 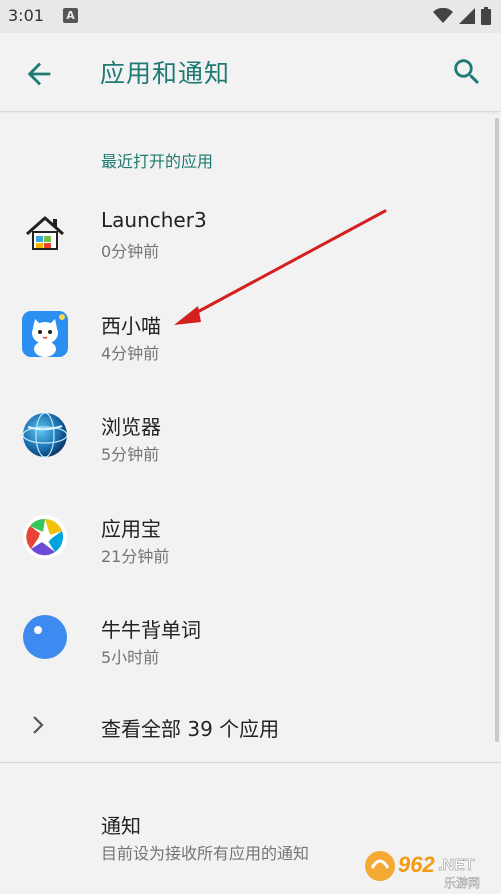 What do you see at coordinates (151, 630) in the screenshot?
I see `app-name: 牛牛背单词` at bounding box center [151, 630].